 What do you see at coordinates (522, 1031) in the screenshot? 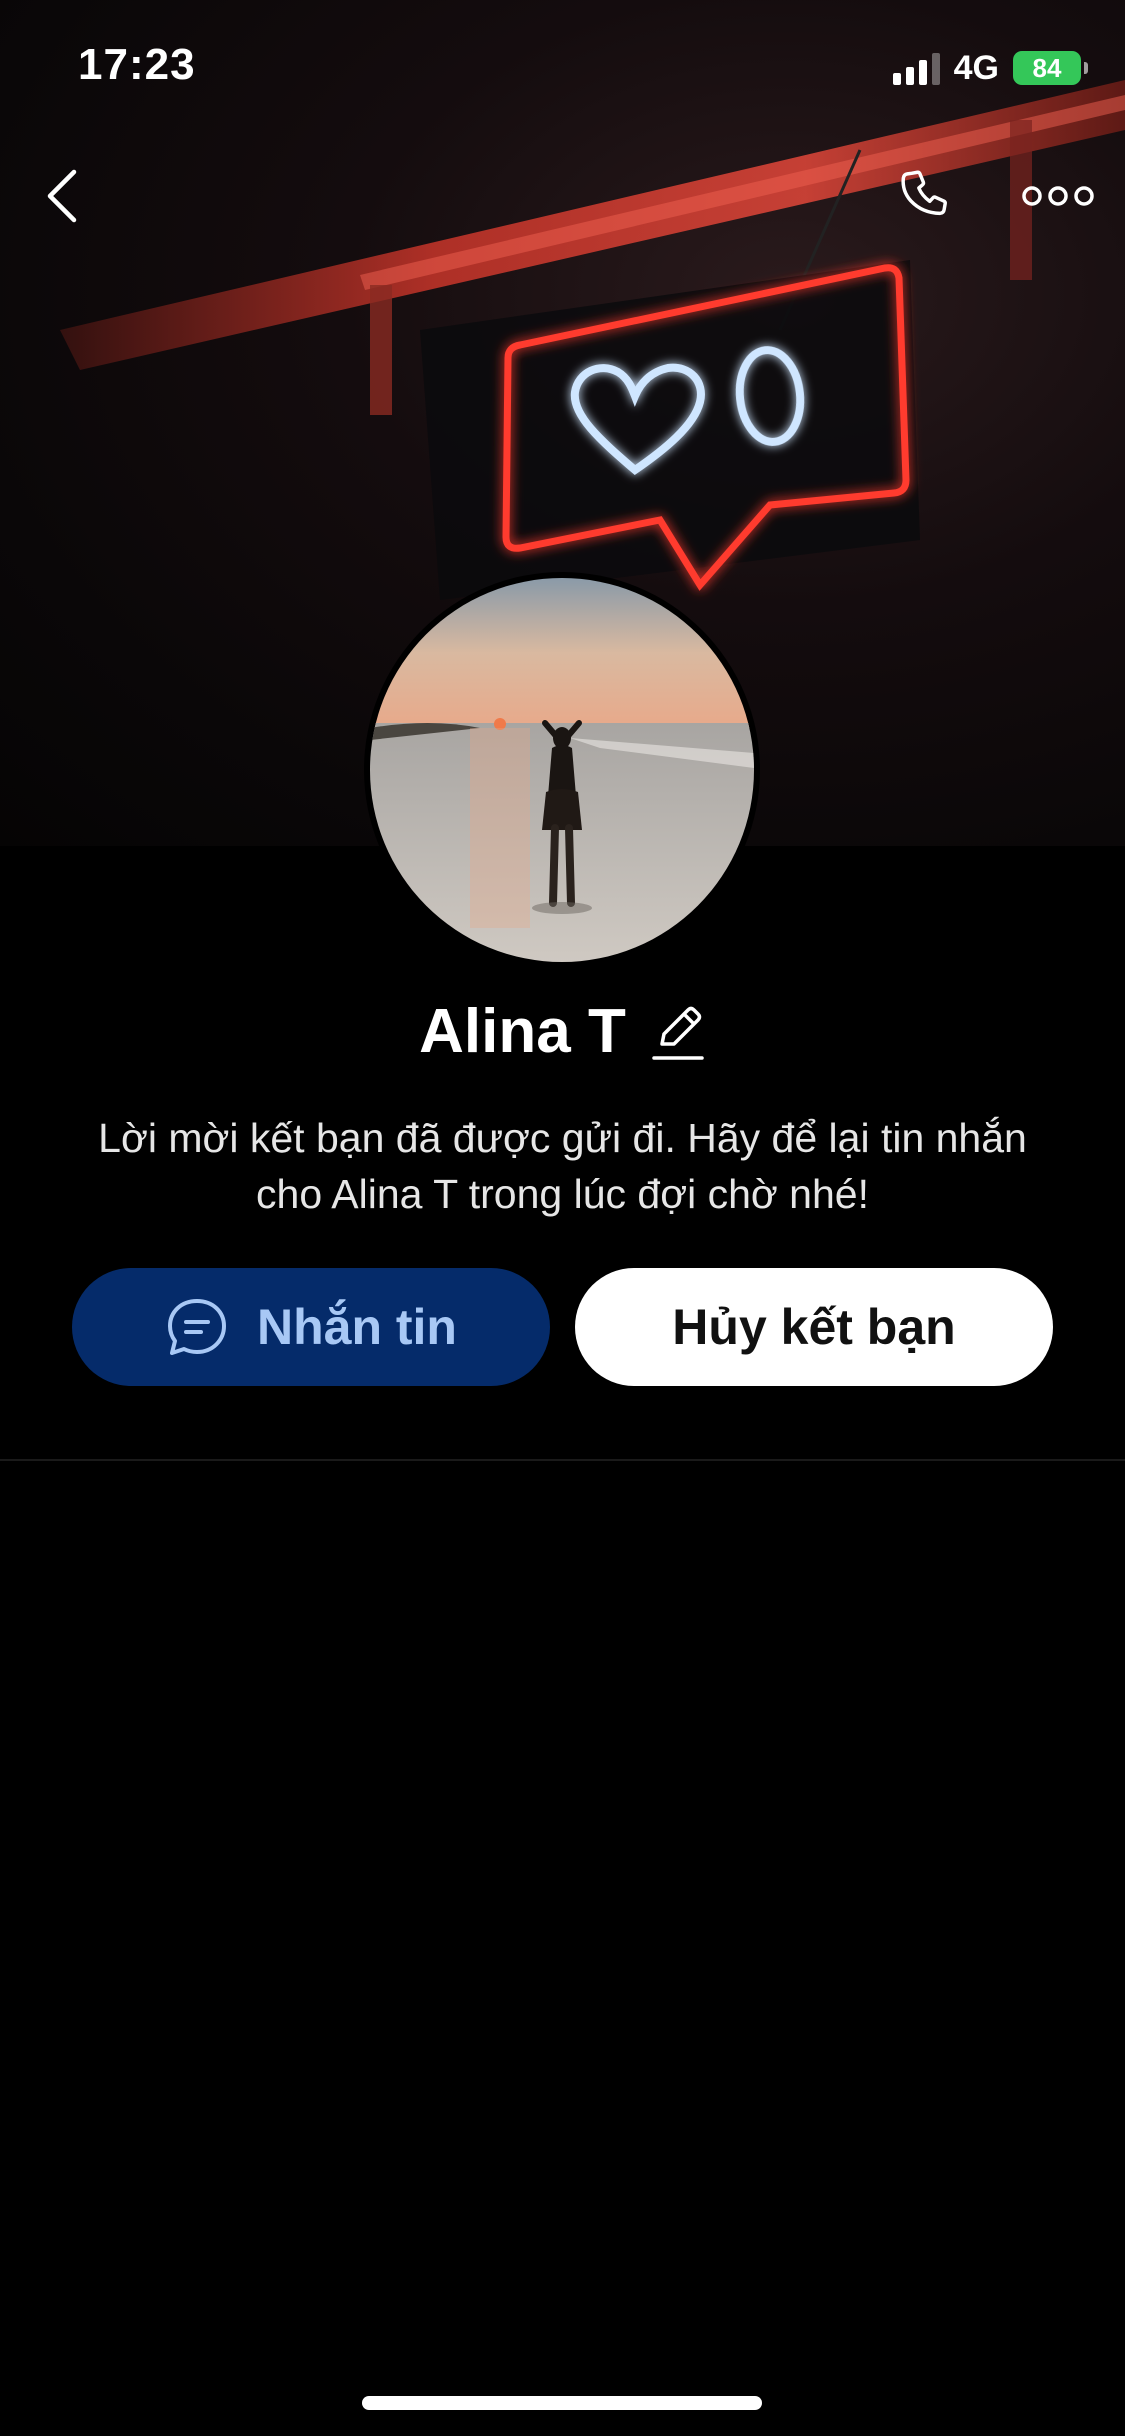
I see `profile-name: Alina T` at bounding box center [522, 1031].